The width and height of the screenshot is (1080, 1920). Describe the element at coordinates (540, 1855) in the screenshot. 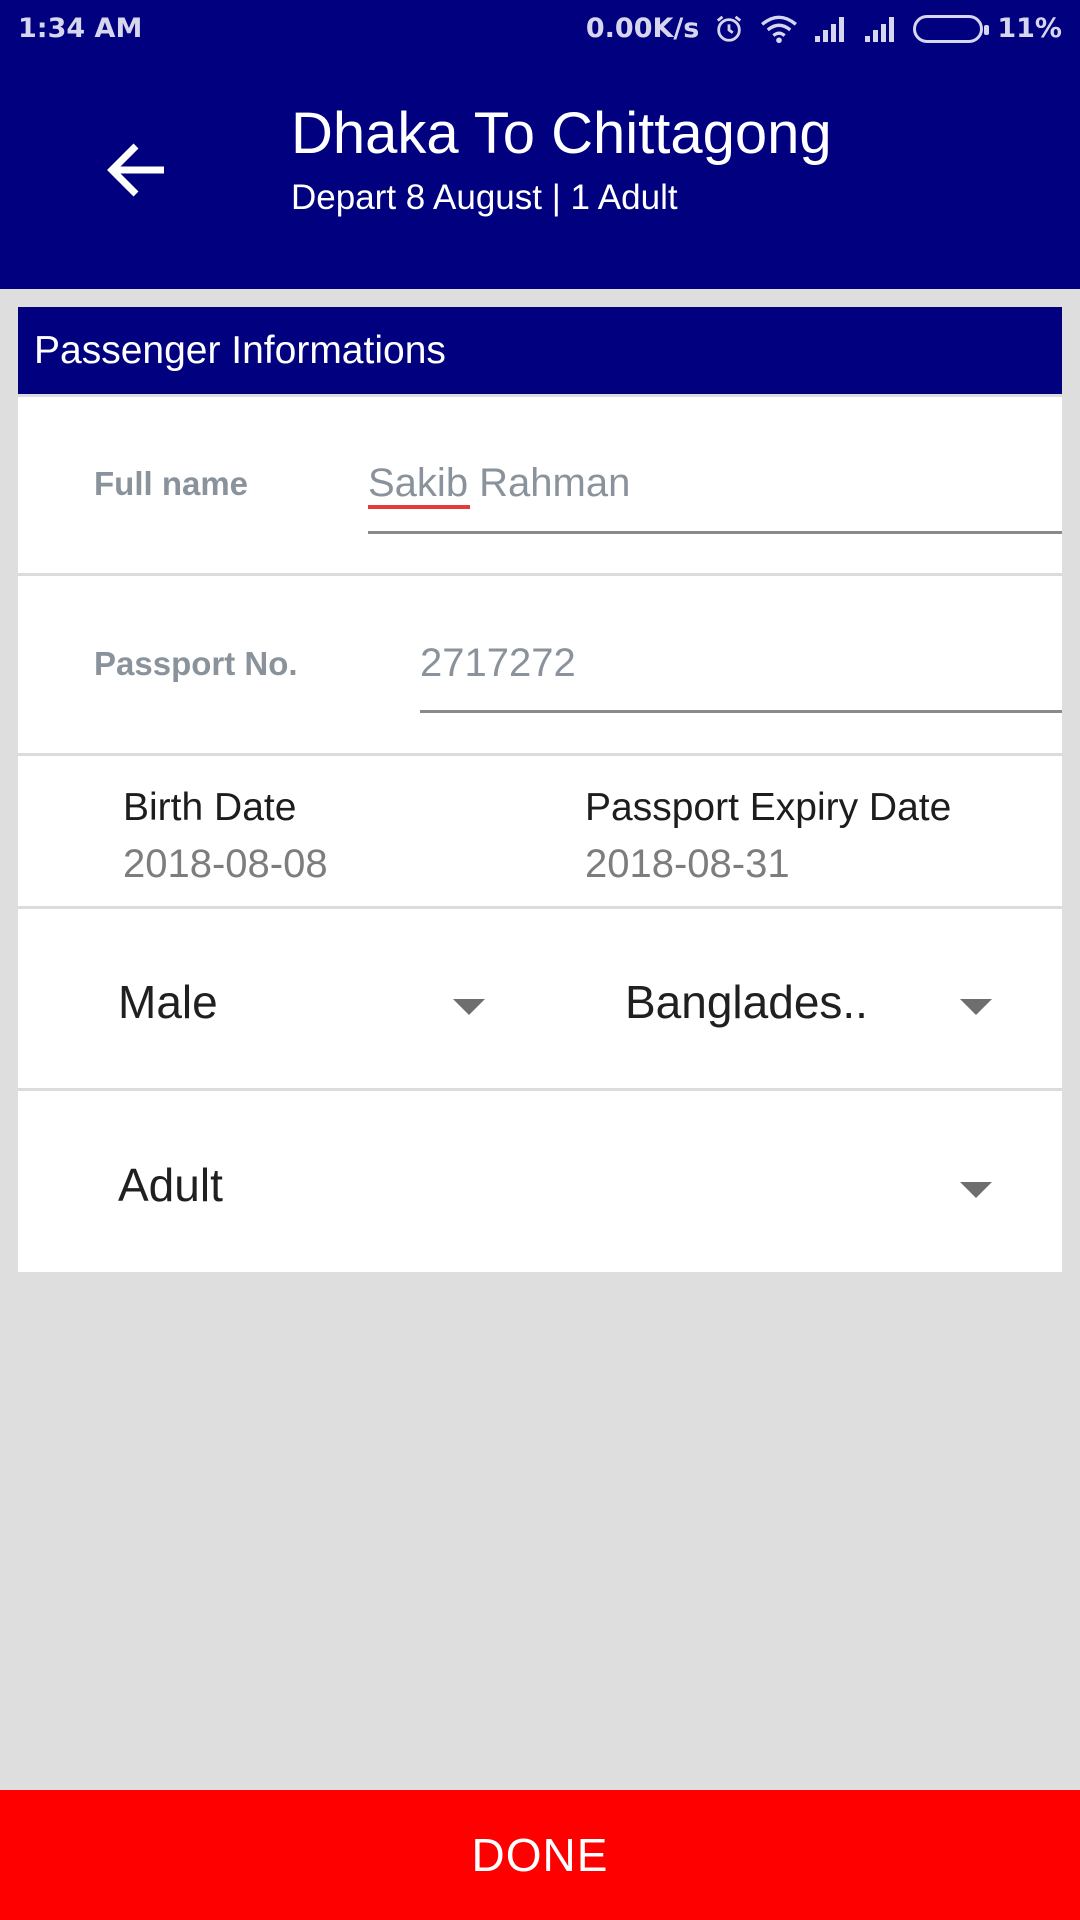

I see `done-button: DONE` at that location.